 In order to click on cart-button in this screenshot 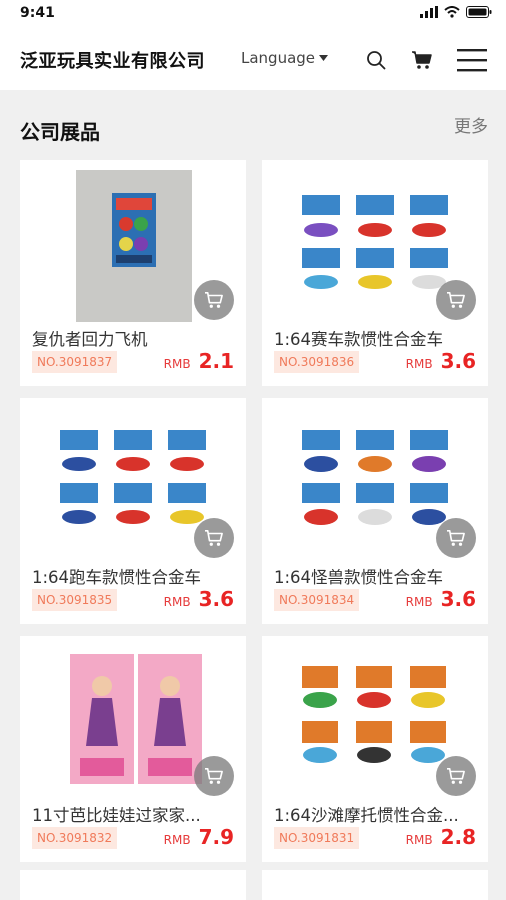, I will do `click(422, 60)`.